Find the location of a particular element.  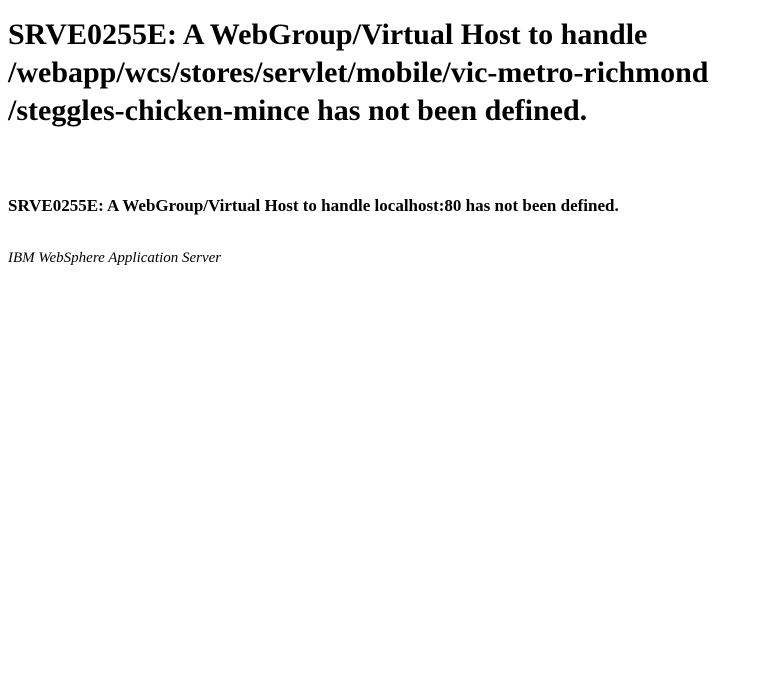

server-signature: IBM WebSphere Application Server is located at coordinates (115, 258).